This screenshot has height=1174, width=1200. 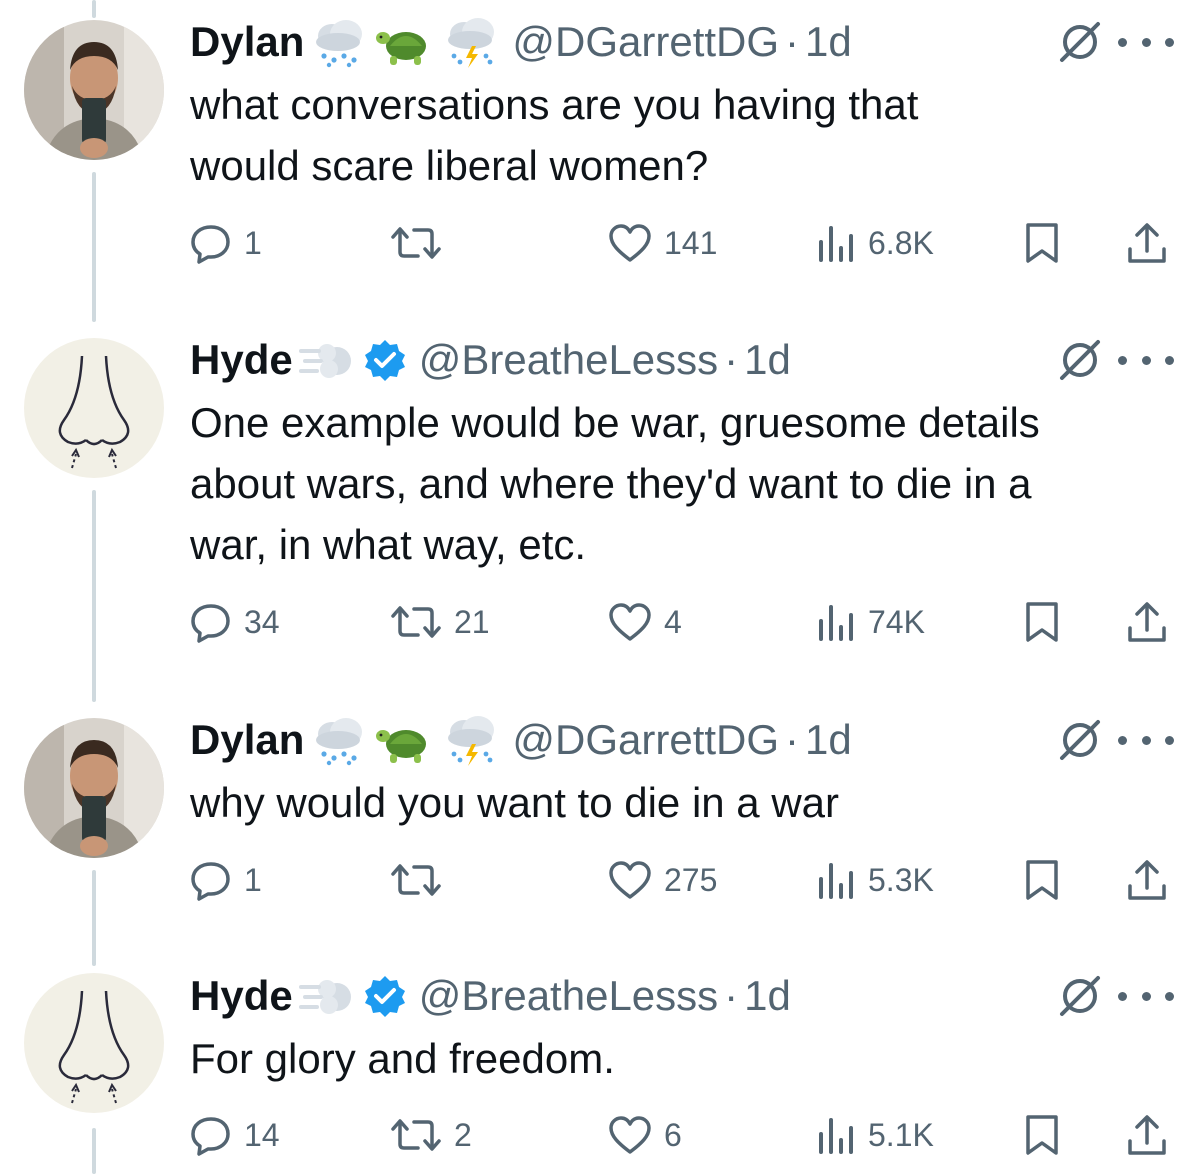 What do you see at coordinates (554, 104) in the screenshot?
I see `tweet-text-line: what conversations are you having that` at bounding box center [554, 104].